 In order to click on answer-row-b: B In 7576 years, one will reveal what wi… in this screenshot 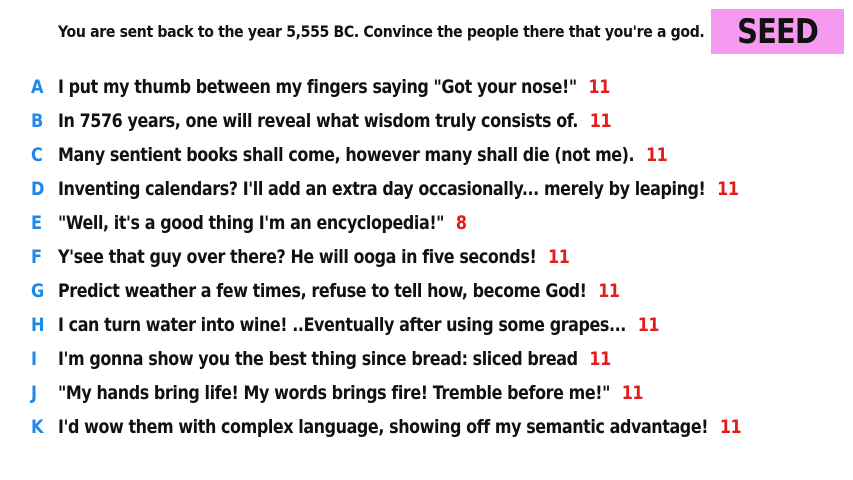, I will do `click(426, 121)`.